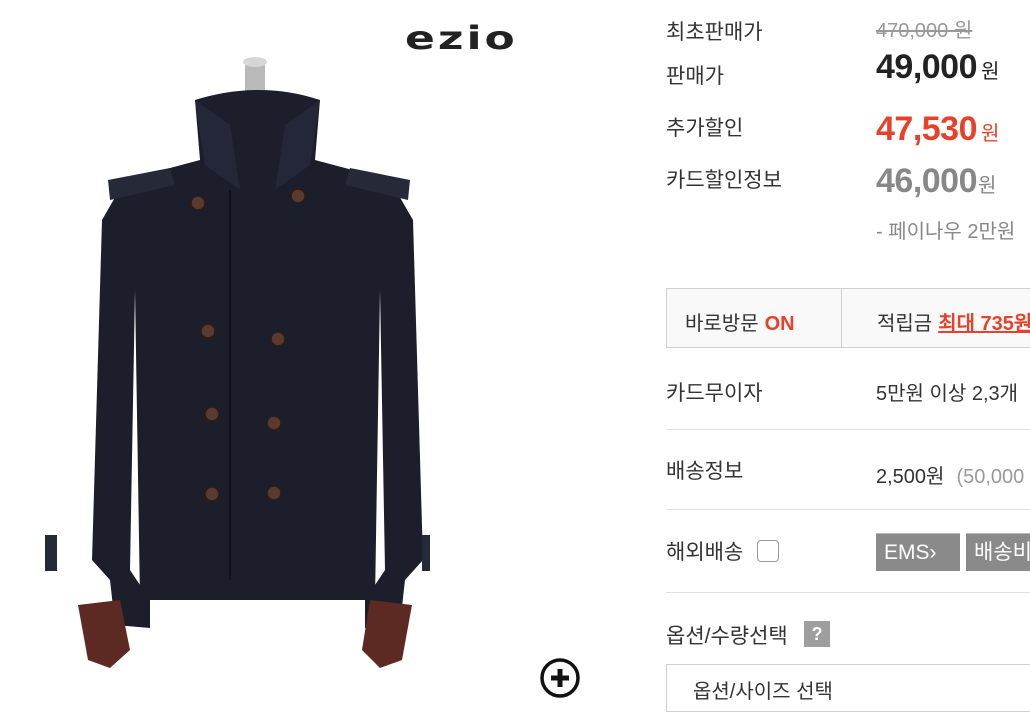  Describe the element at coordinates (927, 67) in the screenshot. I see `sale-price-value: 49,000` at that location.